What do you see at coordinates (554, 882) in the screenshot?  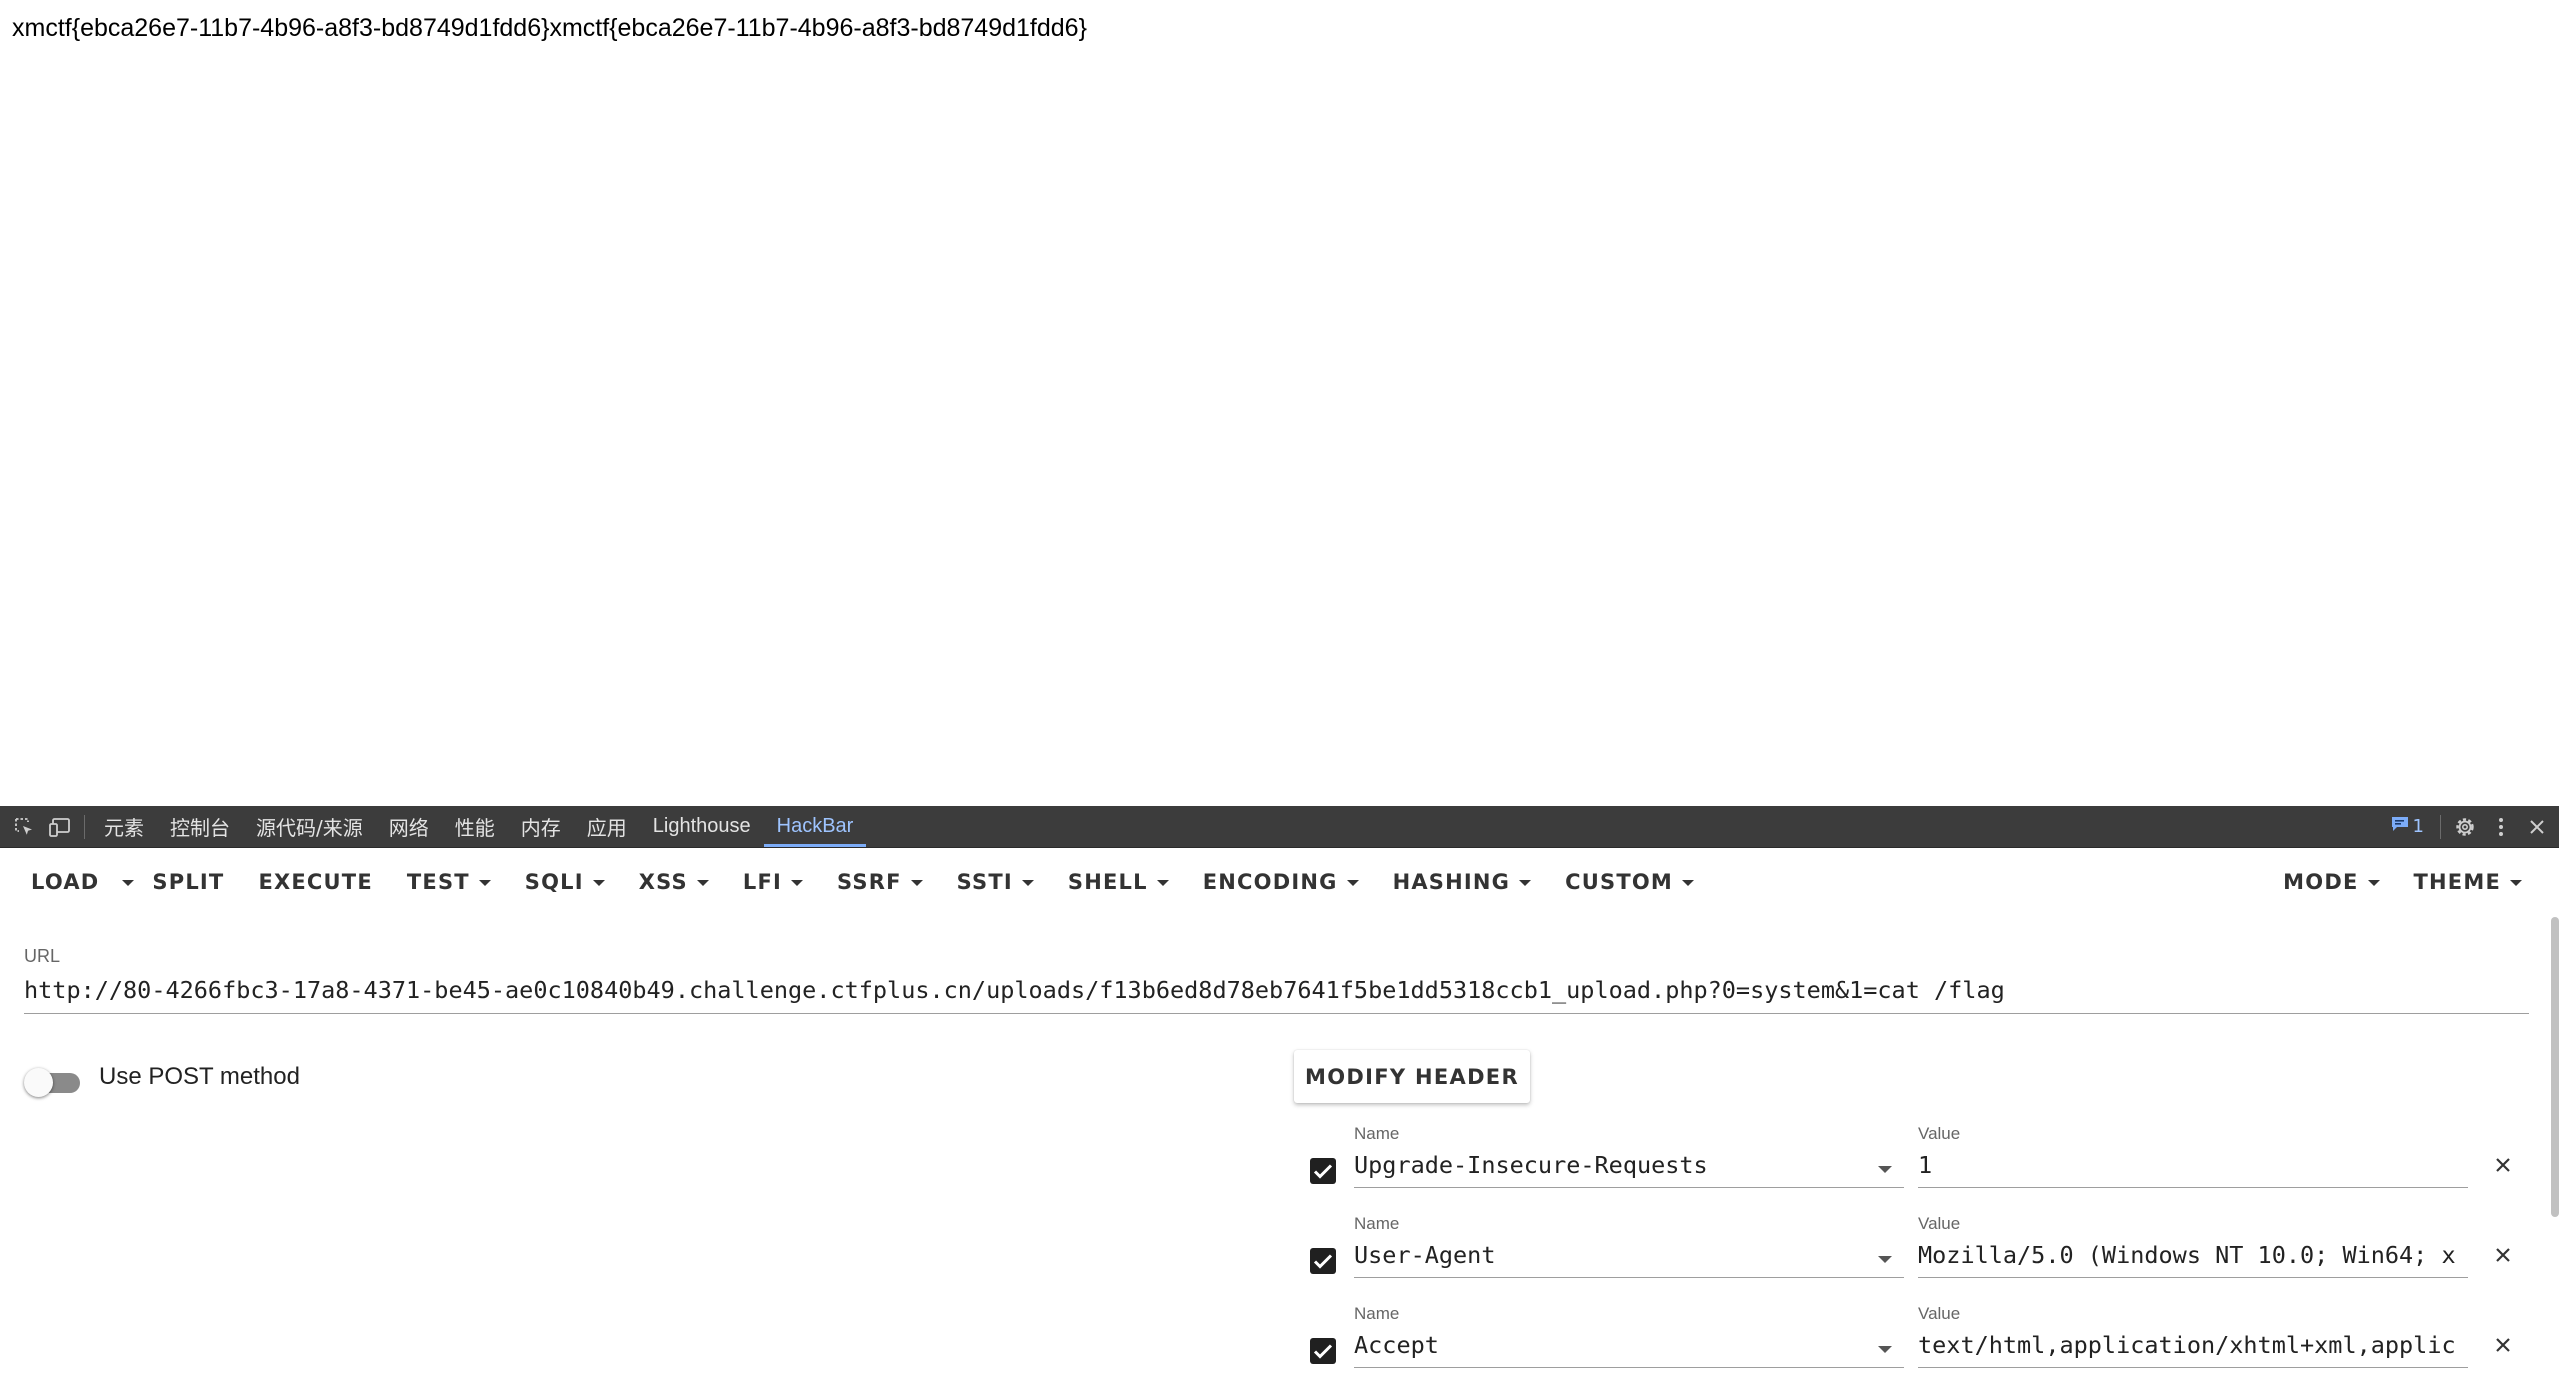 I see `sqli-menu-label: SQLI` at bounding box center [554, 882].